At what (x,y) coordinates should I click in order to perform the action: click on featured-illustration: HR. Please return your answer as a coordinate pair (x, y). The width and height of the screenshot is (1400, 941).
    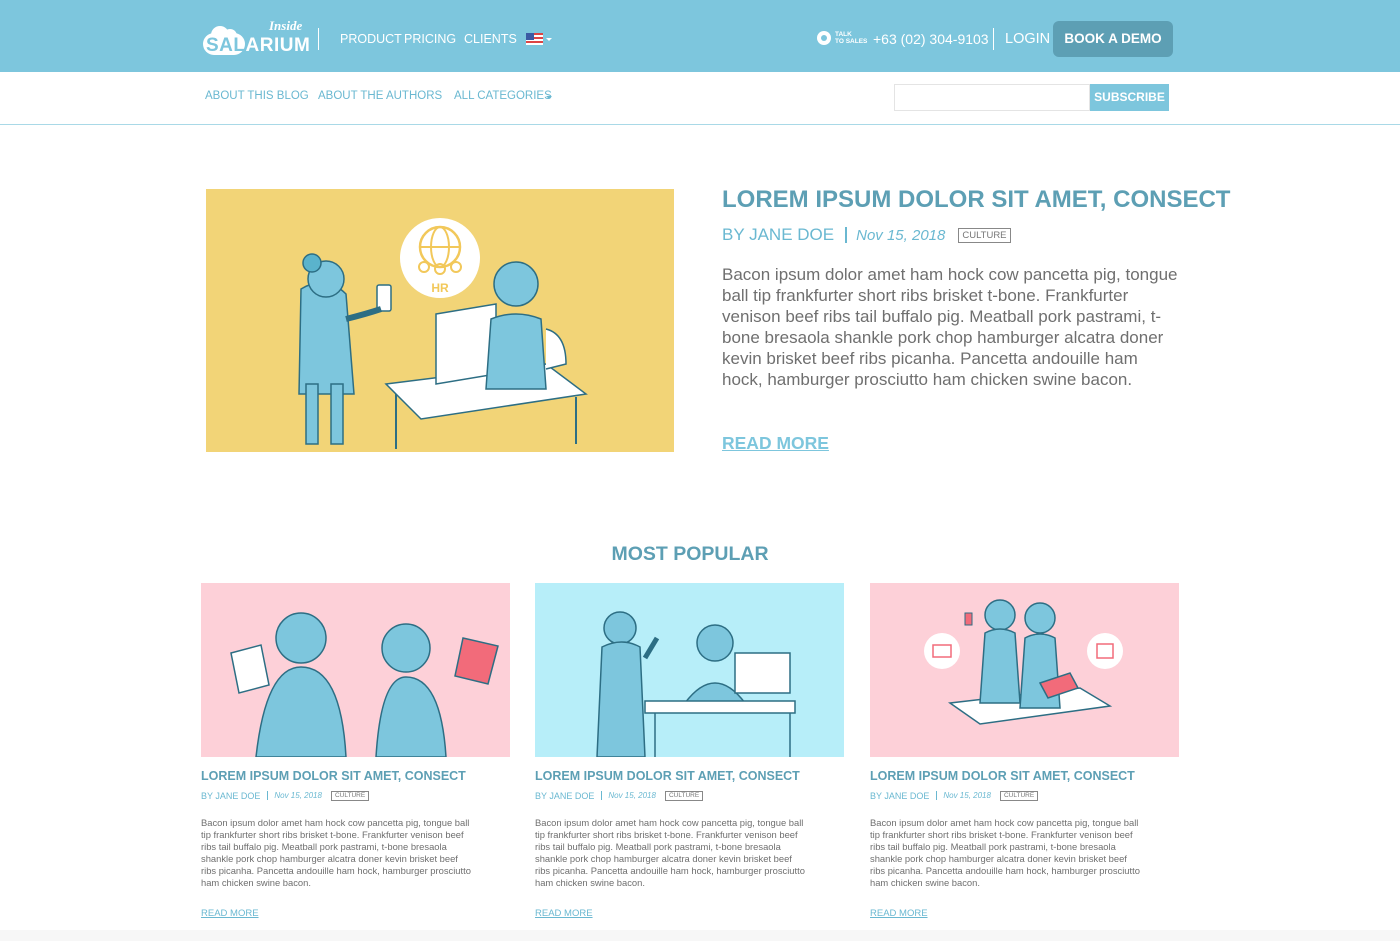
    Looking at the image, I should click on (440, 320).